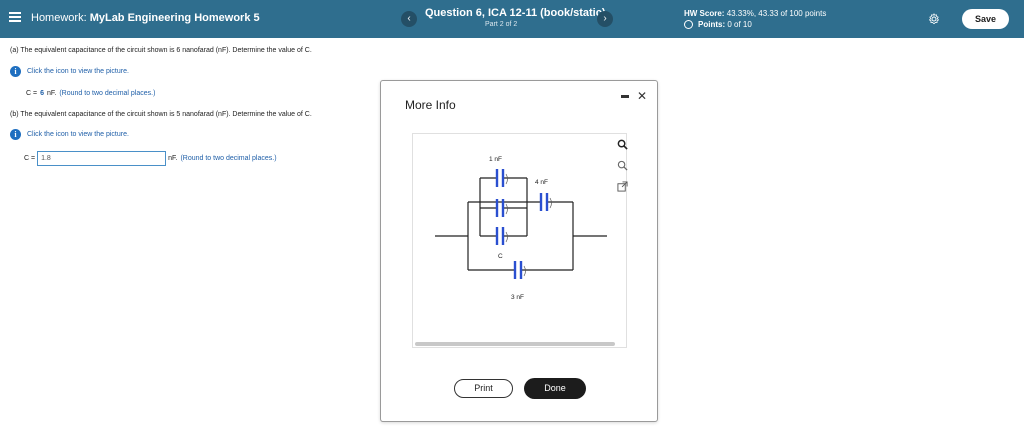  Describe the element at coordinates (78, 134) in the screenshot. I see `part-b-info-link: Click the icon to view the picture.` at that location.